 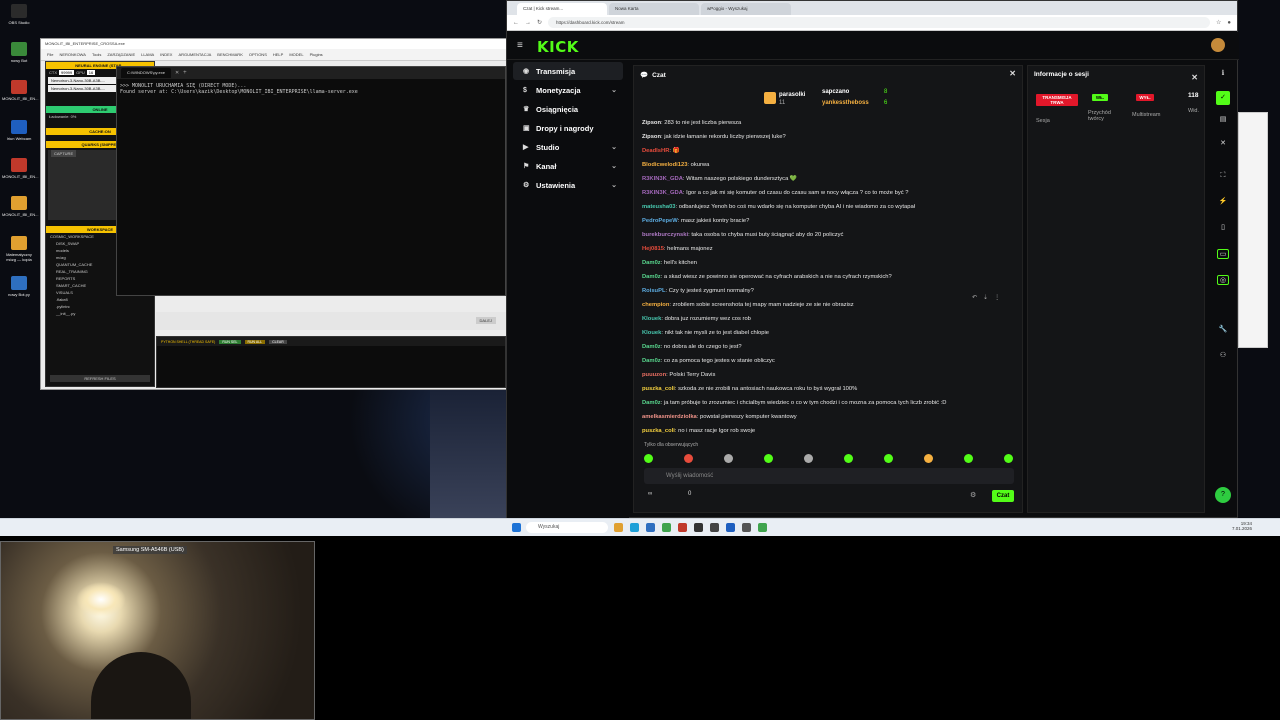 I want to click on vscode-icon, so click(x=730, y=527).